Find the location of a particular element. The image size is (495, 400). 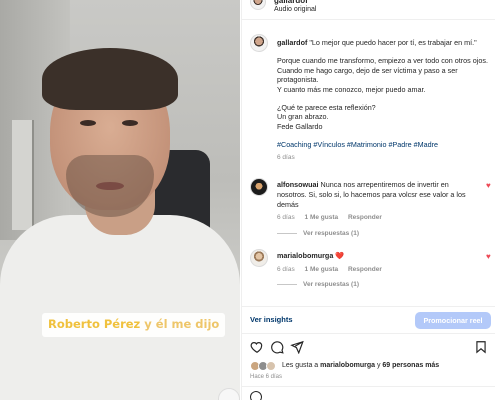

author-username: gallardof is located at coordinates (291, 2).